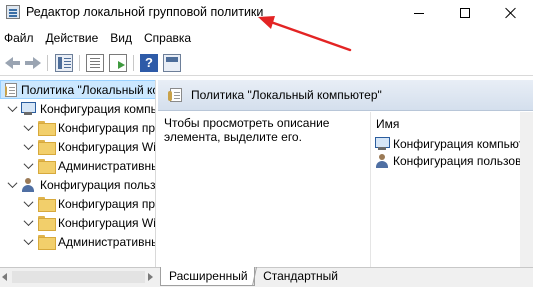  What do you see at coordinates (266, 13) in the screenshot?
I see `title-bar: Редактор локальной групповой политики` at bounding box center [266, 13].